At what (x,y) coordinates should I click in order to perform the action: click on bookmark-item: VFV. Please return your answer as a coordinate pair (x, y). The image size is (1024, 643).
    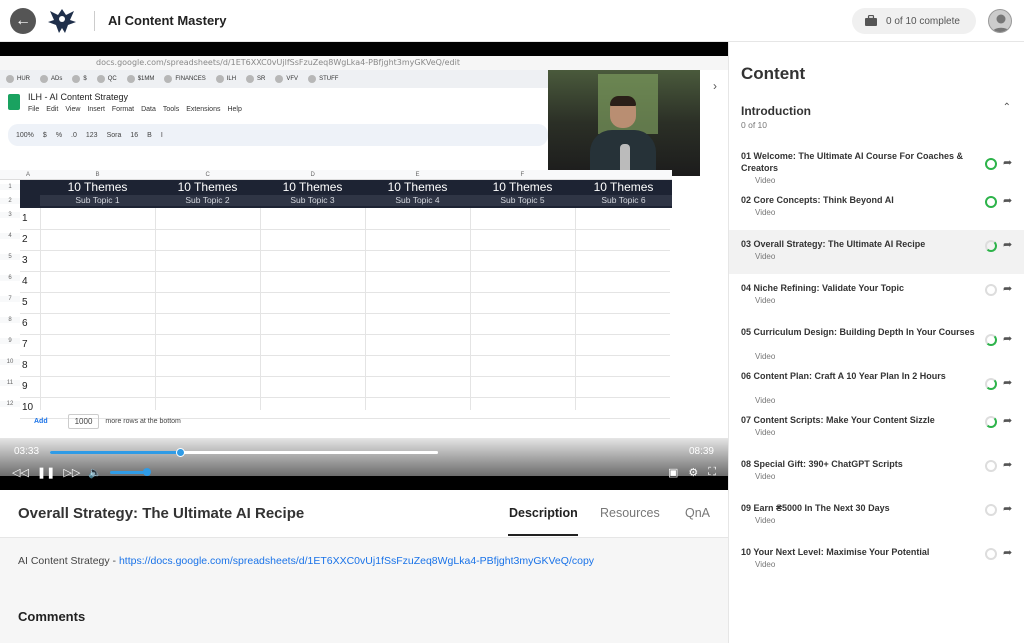
    Looking at the image, I should click on (286, 79).